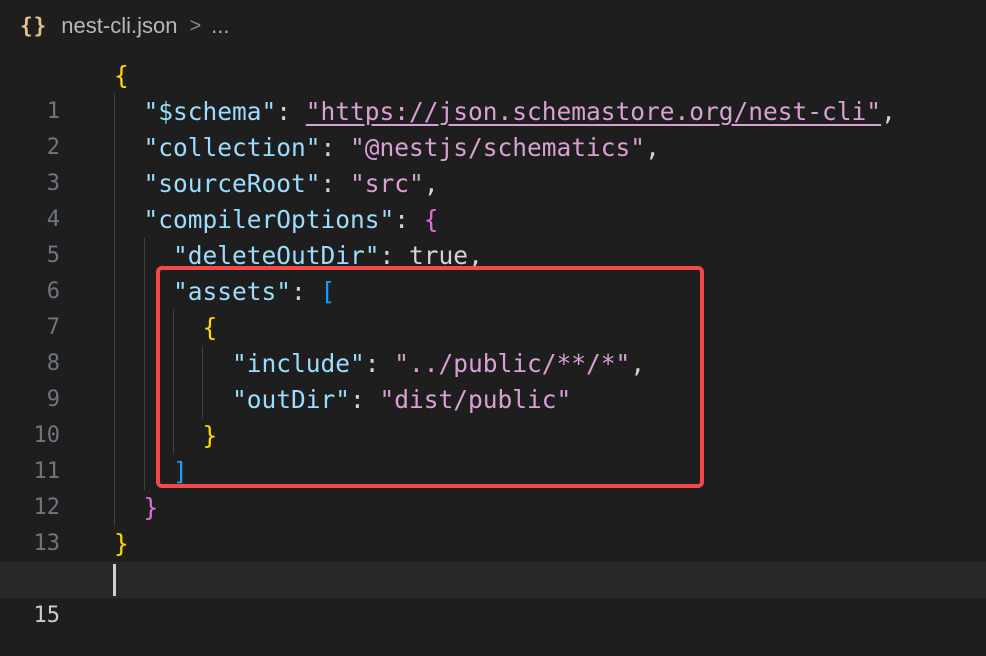 This screenshot has width=986, height=656. Describe the element at coordinates (195, 25) in the screenshot. I see `chevron-right-icon: >` at that location.